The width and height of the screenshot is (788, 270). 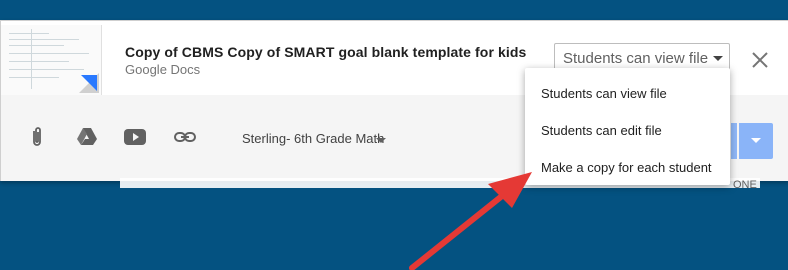 I want to click on youtube-icon, so click(x=135, y=137).